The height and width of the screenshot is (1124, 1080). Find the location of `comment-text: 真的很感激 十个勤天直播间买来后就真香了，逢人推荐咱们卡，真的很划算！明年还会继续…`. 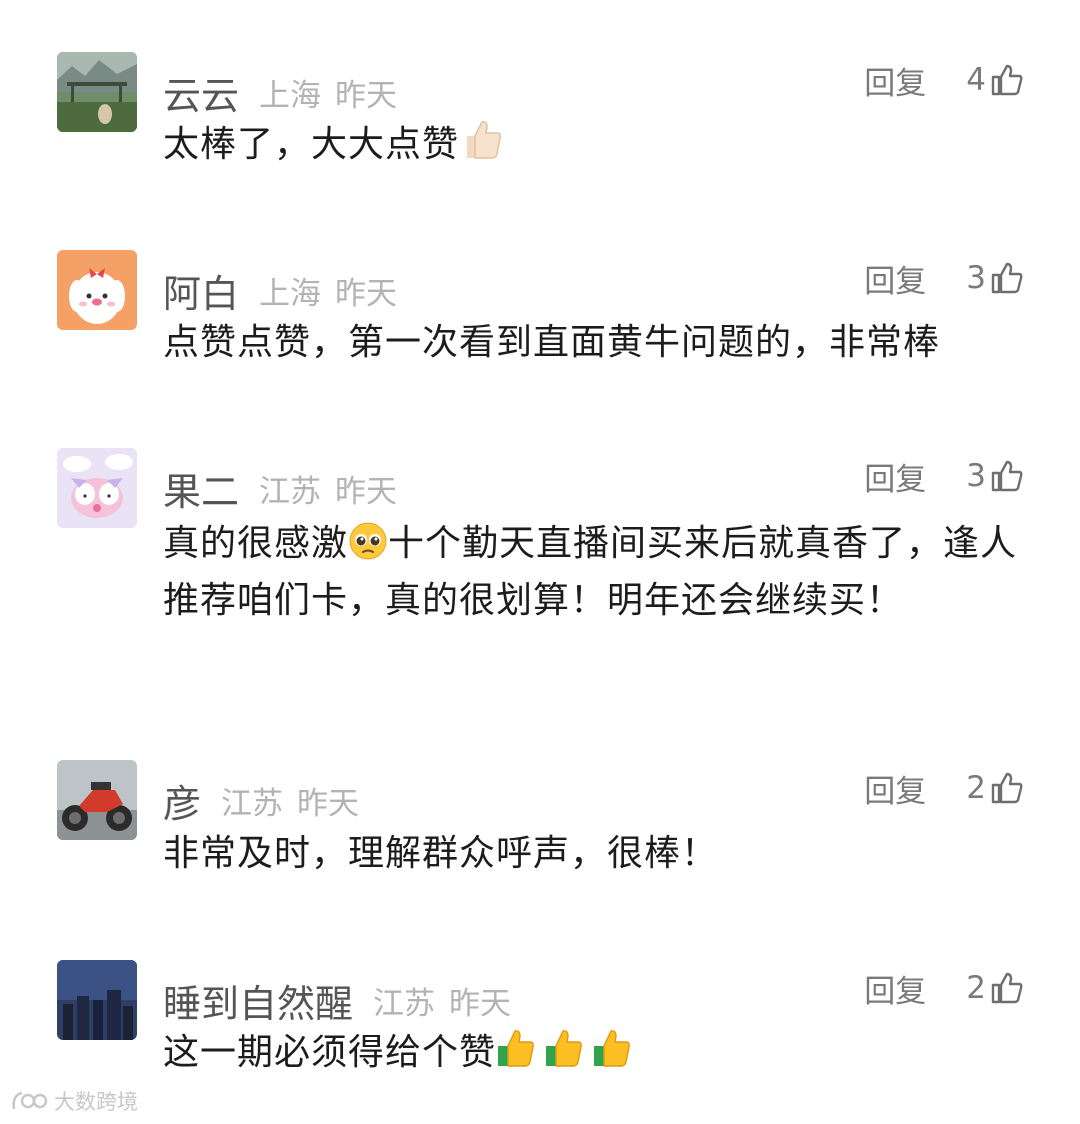

comment-text: 真的很感激 十个勤天直播间买来后就真香了，逢人推荐咱们卡，真的很划算！明年还会继续… is located at coordinates (598, 572).